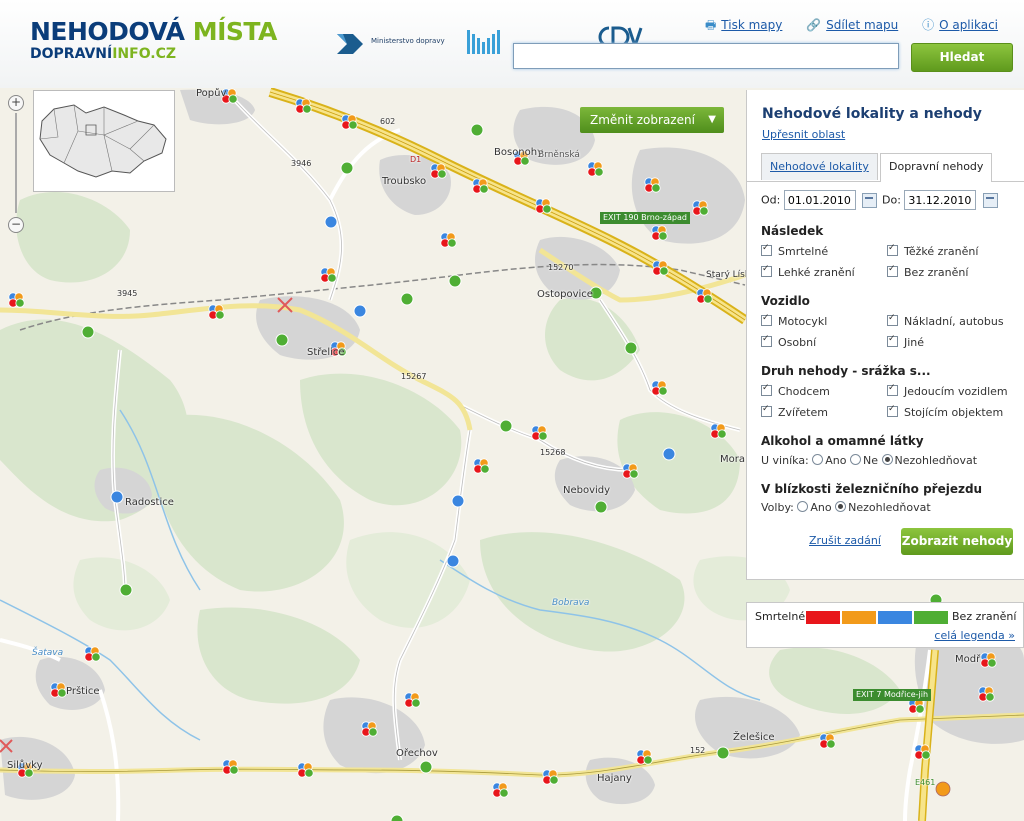  What do you see at coordinates (788, 341) in the screenshot?
I see `checkbox-car: Osobní` at bounding box center [788, 341].